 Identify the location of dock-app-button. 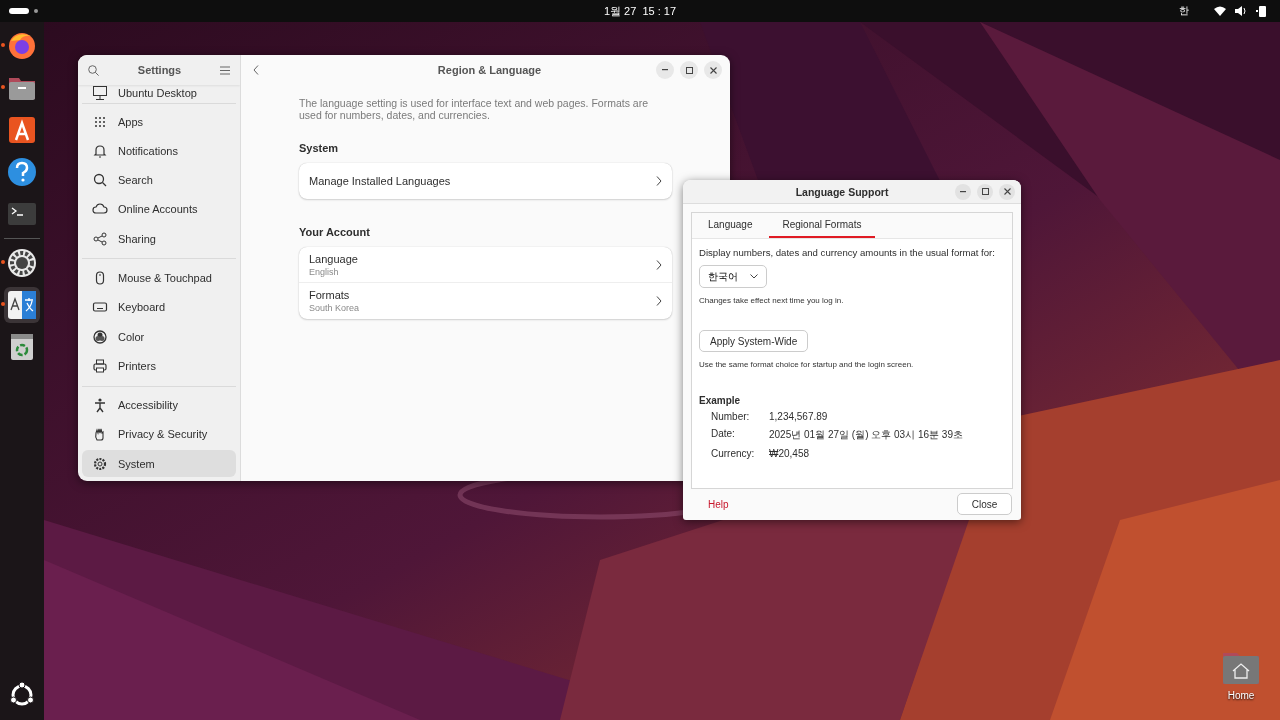
(22, 305).